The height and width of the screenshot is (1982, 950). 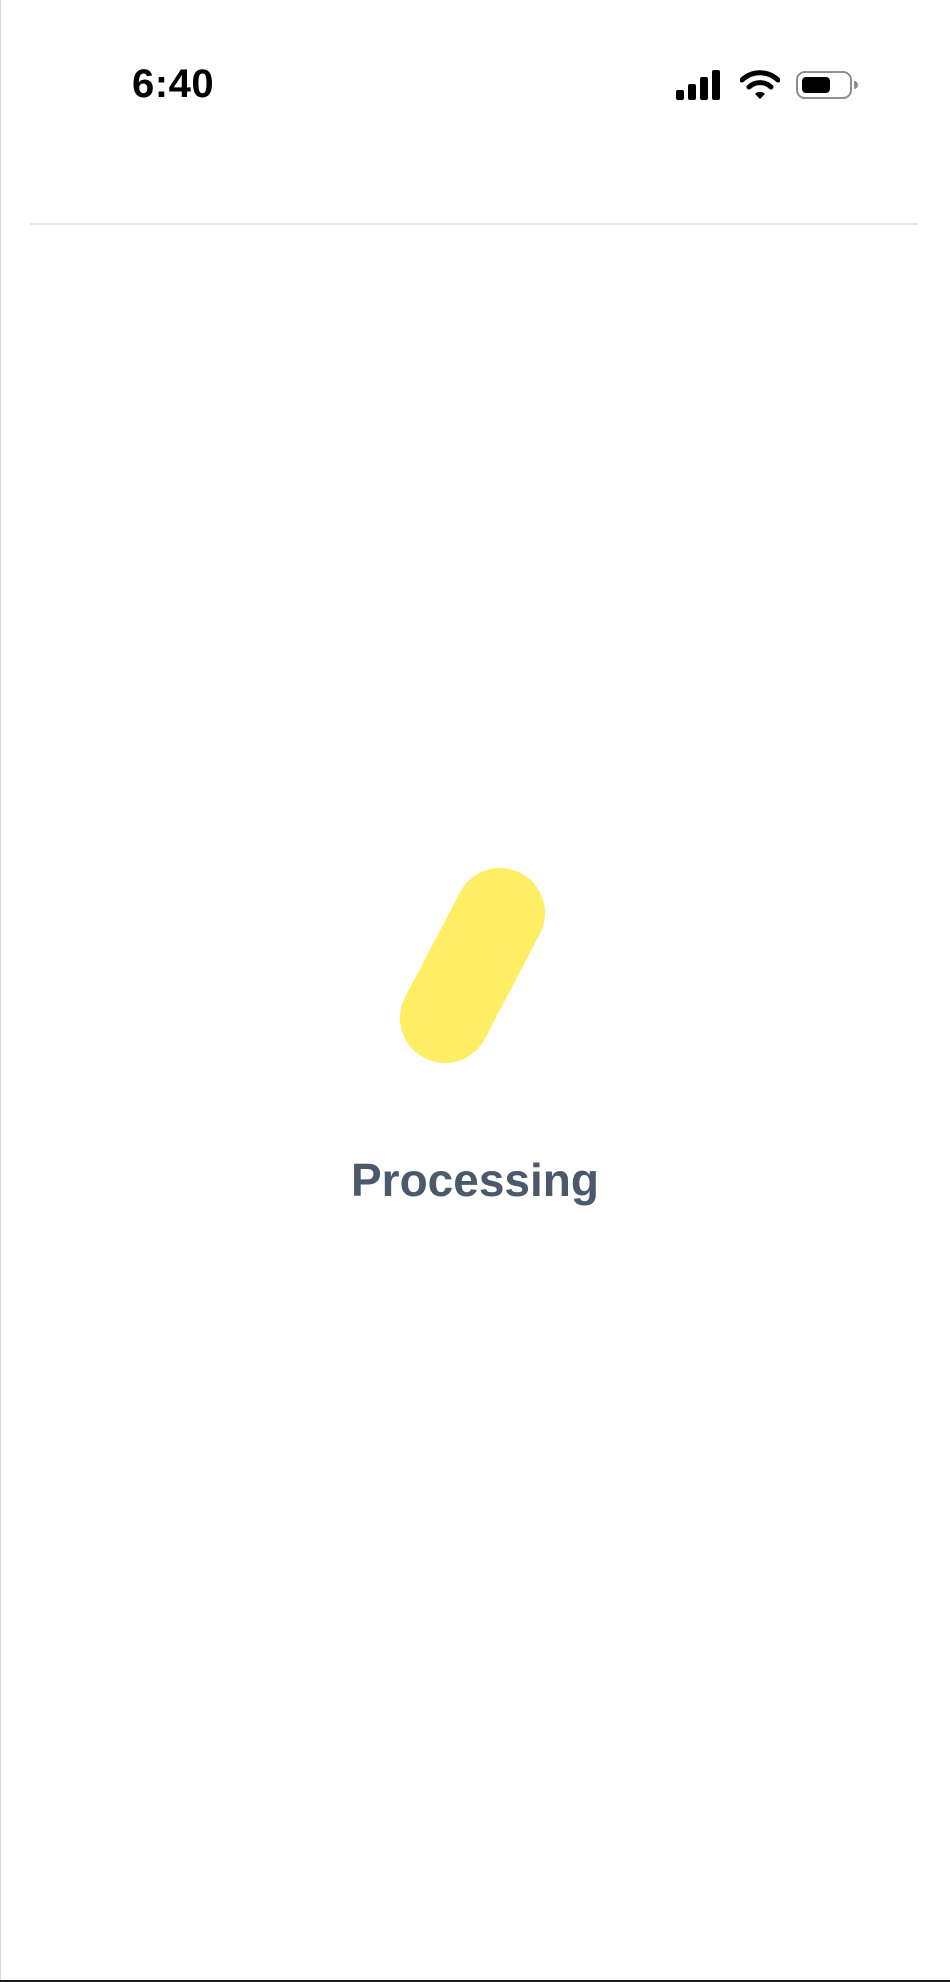 I want to click on screen-edge, so click(x=0, y=991).